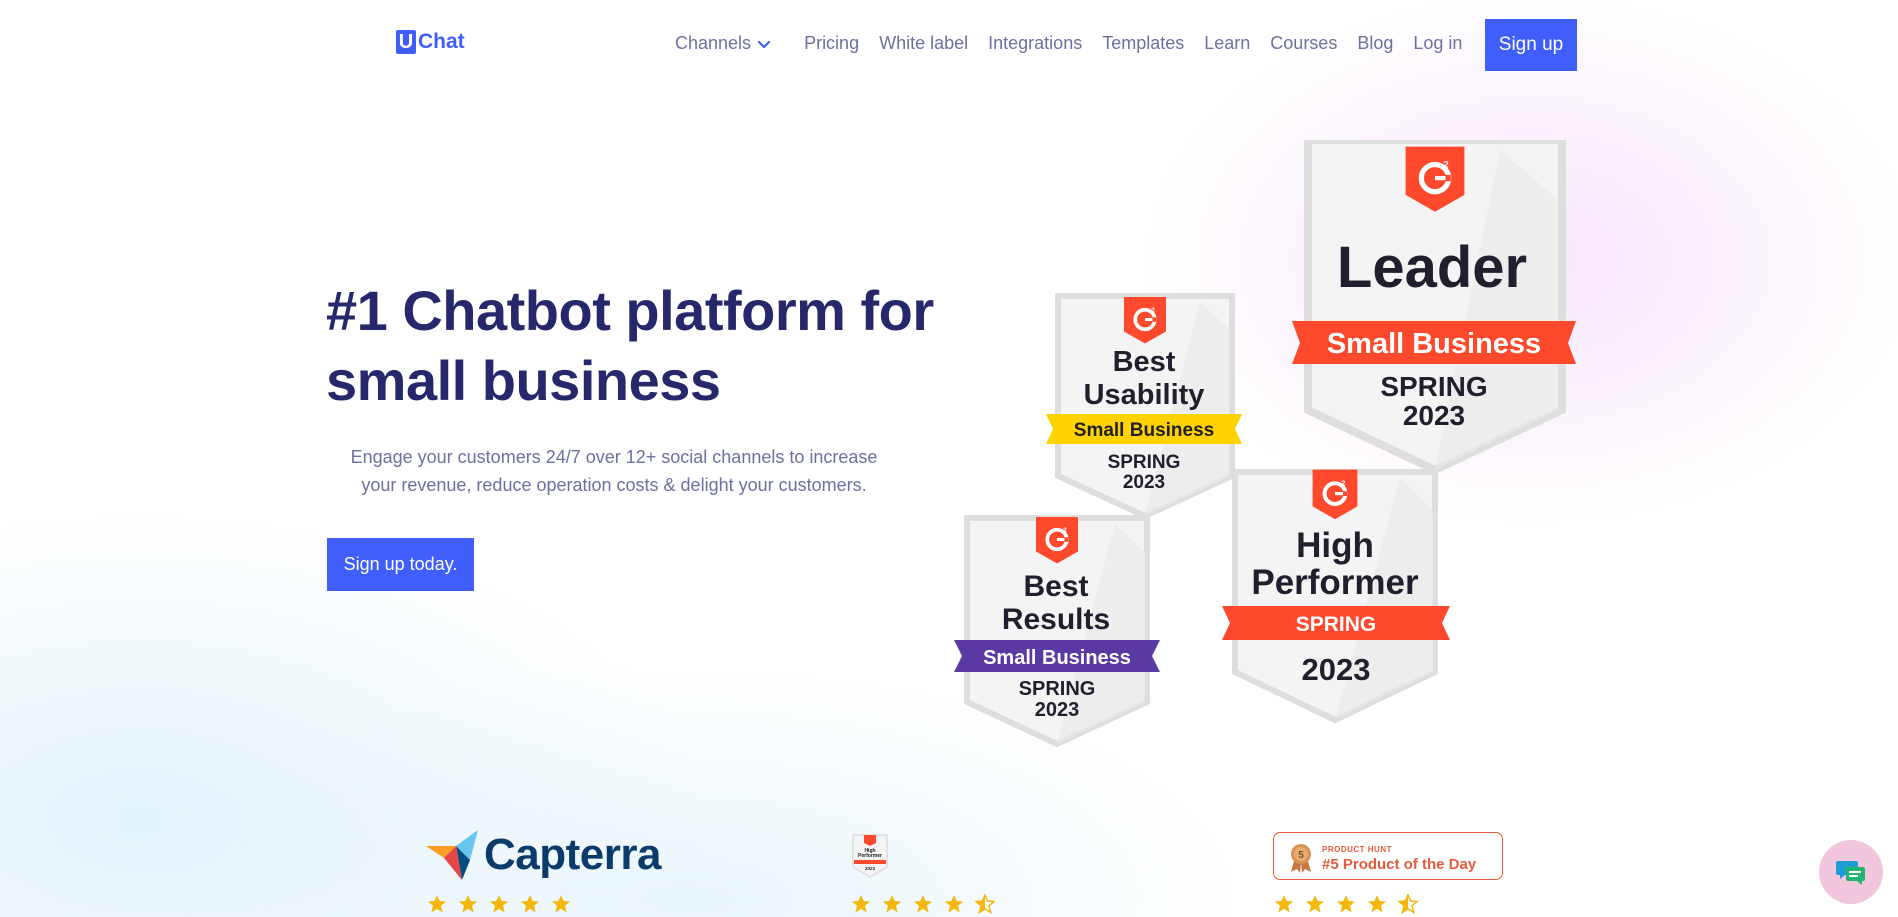 The height and width of the screenshot is (917, 1898). I want to click on chevron-down-icon, so click(764, 44).